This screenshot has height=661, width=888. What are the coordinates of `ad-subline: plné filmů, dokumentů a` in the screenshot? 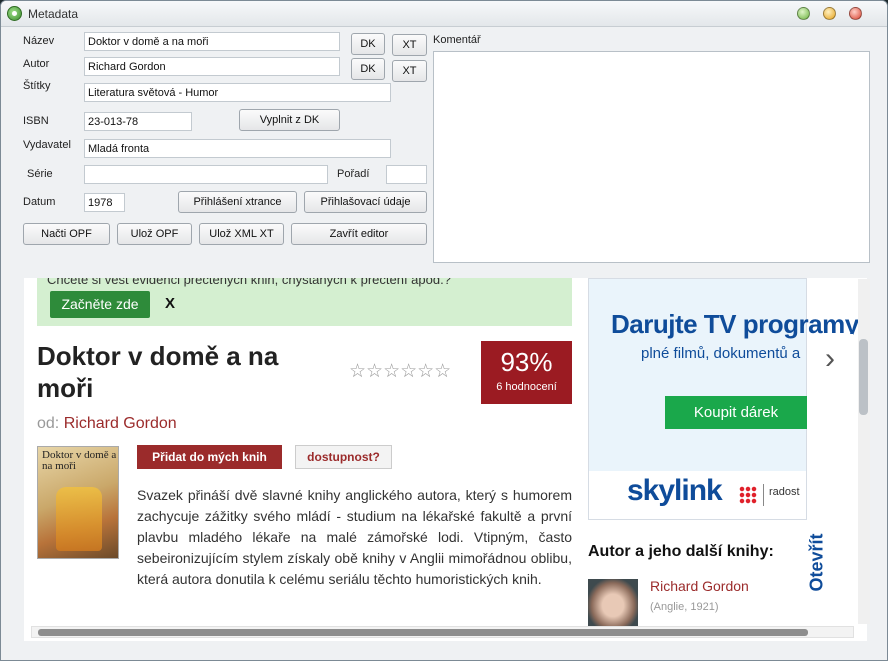 It's located at (721, 353).